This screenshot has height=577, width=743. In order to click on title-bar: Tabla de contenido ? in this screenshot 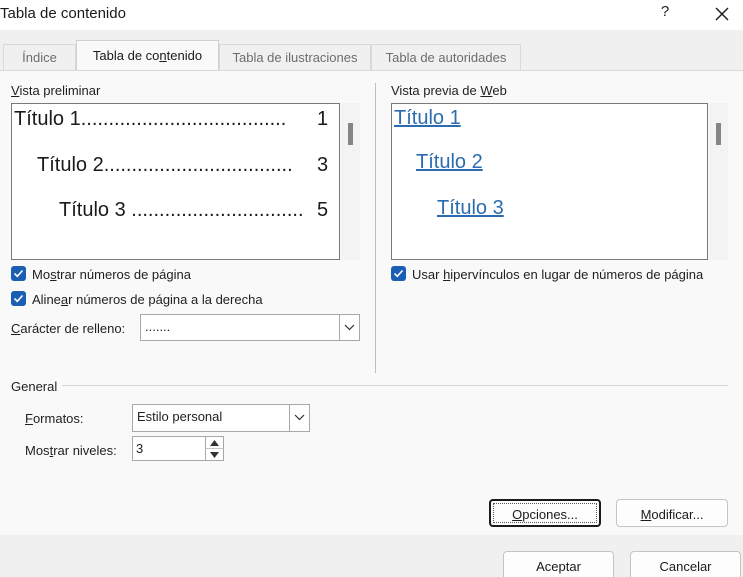, I will do `click(371, 15)`.